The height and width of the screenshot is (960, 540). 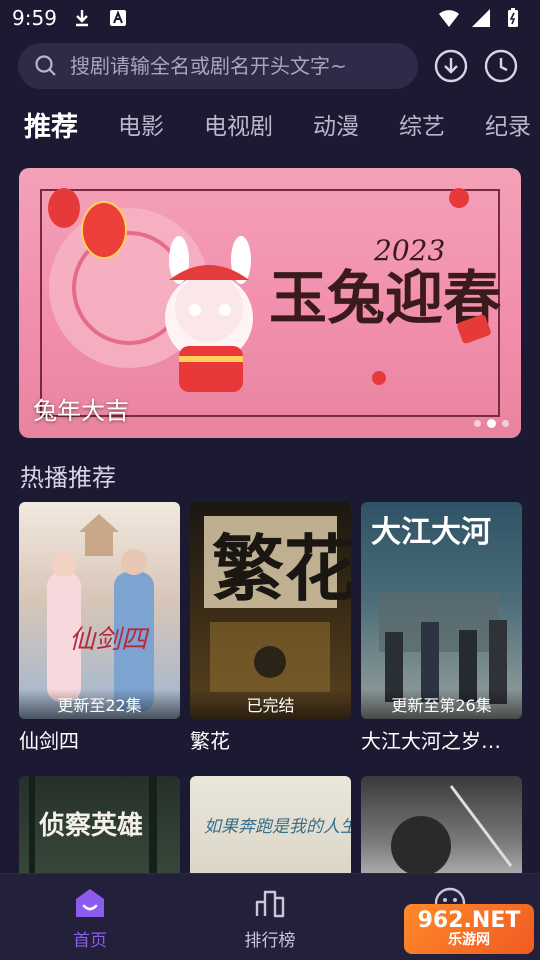 What do you see at coordinates (508, 124) in the screenshot?
I see `tab-documentary: 纪录` at bounding box center [508, 124].